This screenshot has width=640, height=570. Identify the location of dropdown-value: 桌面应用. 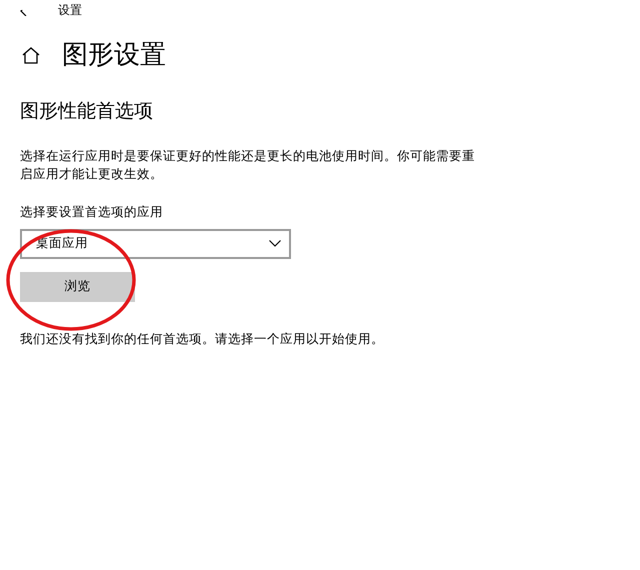
(62, 243).